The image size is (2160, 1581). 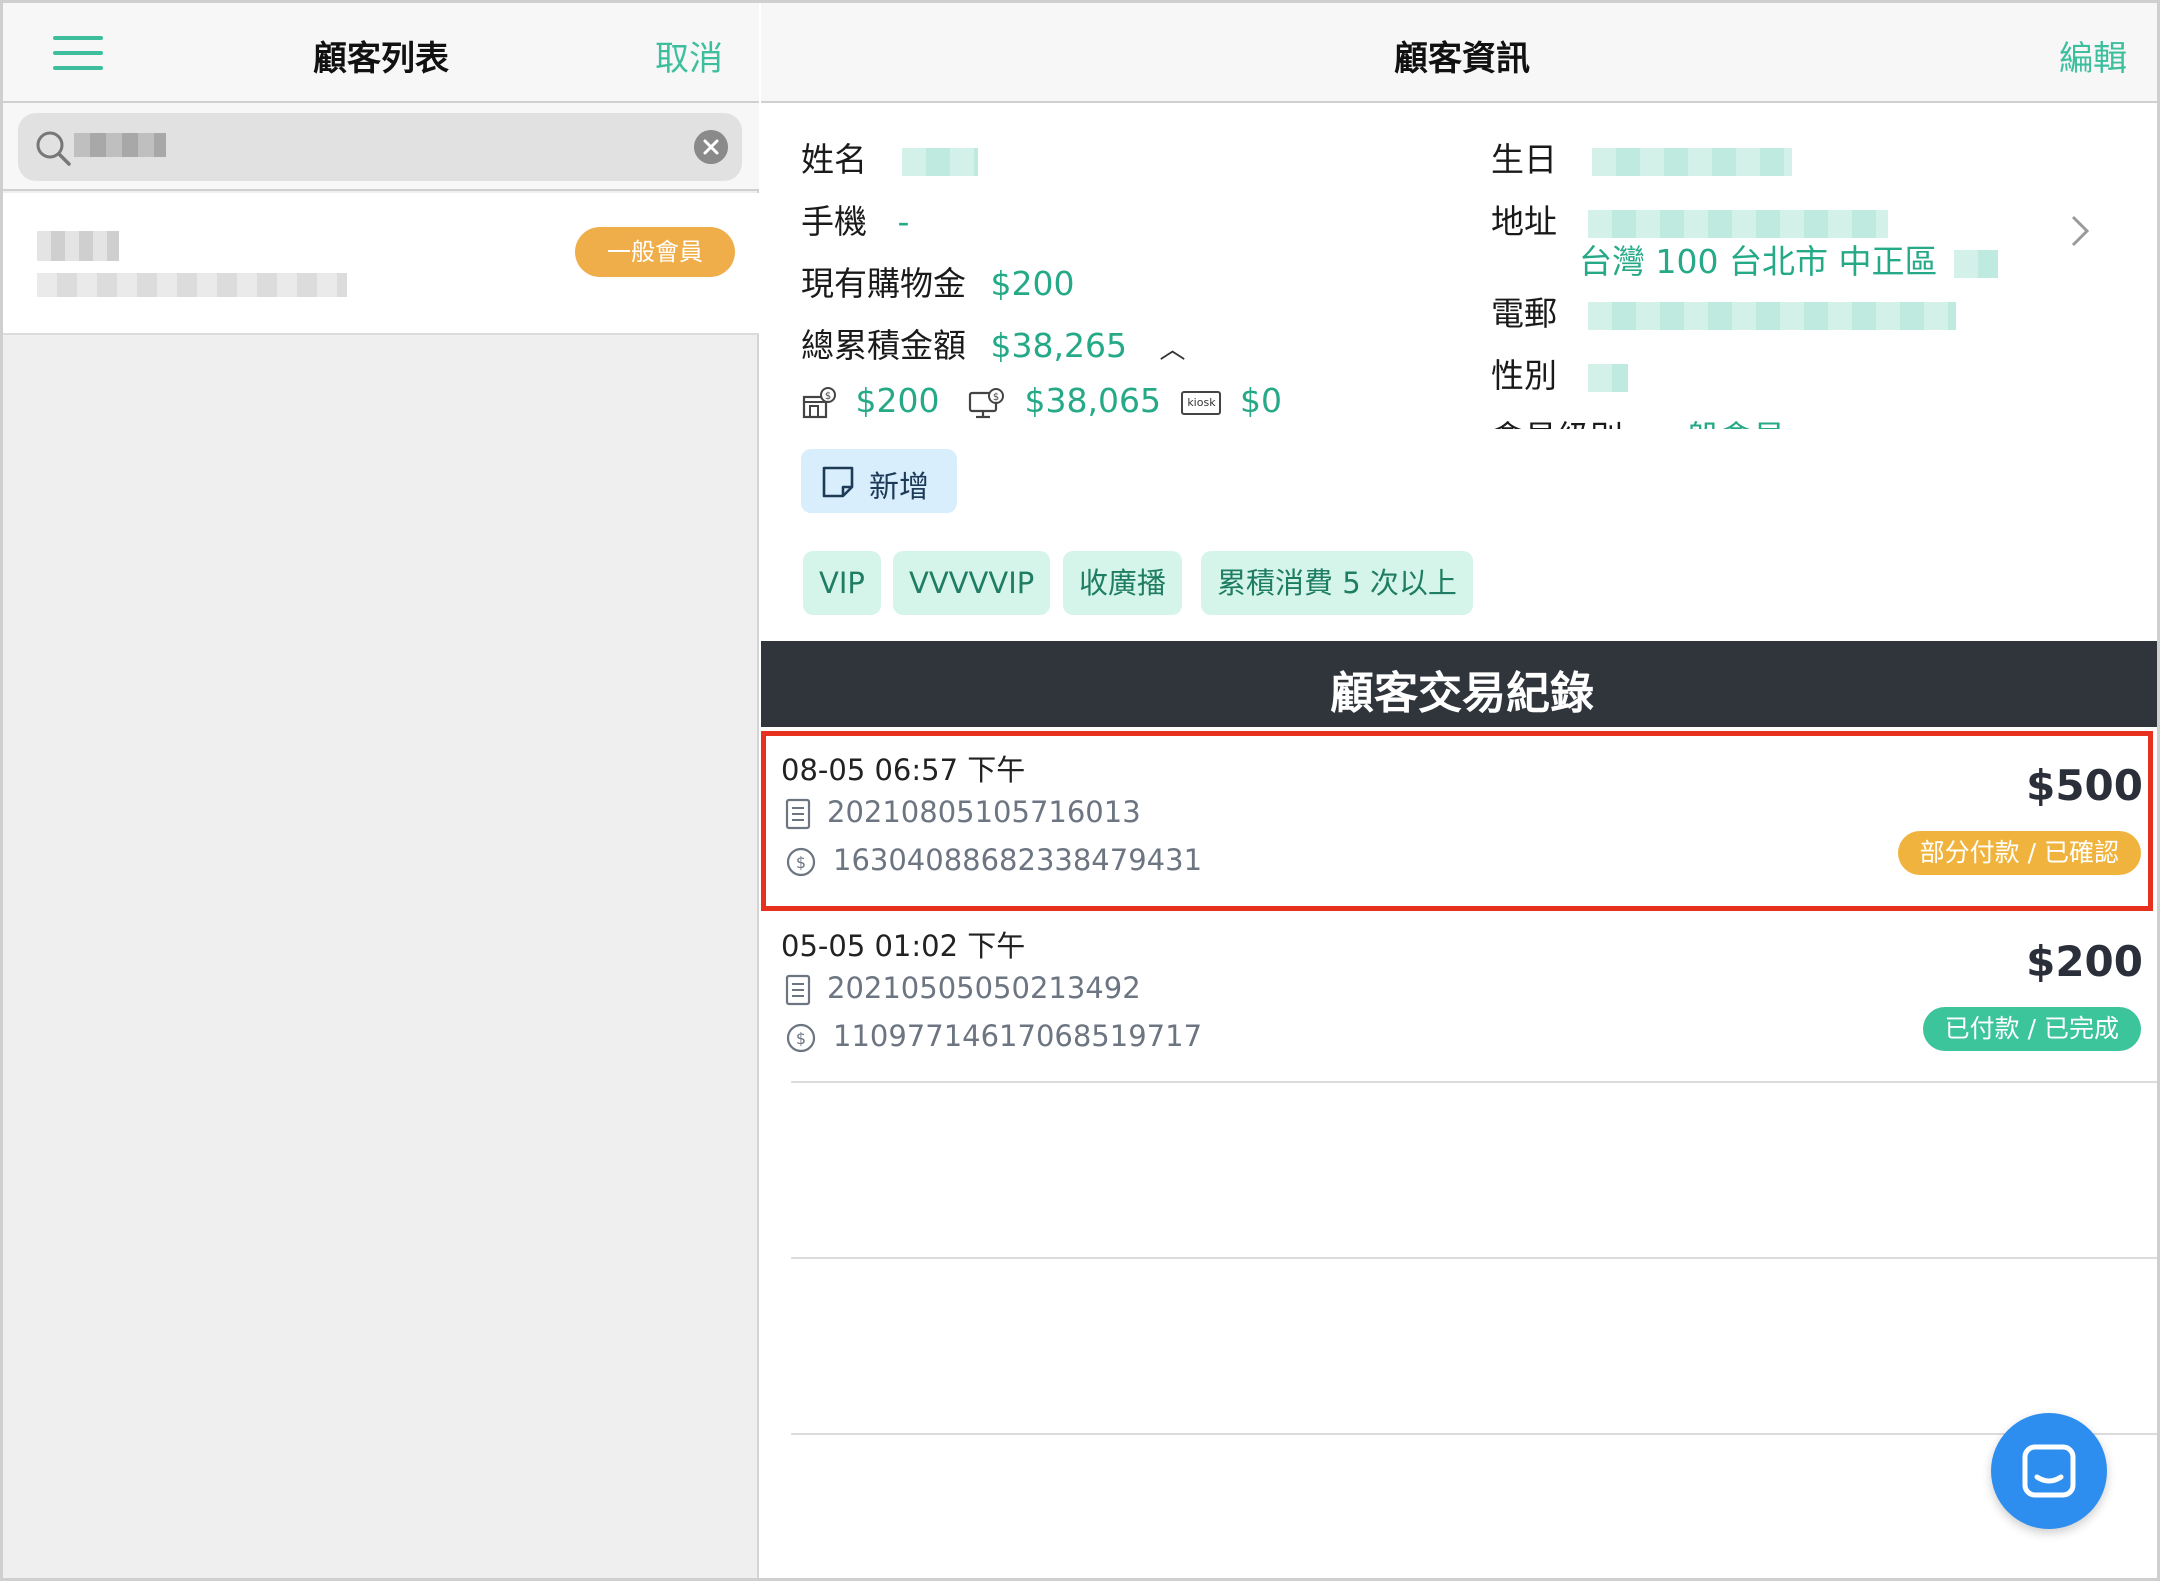 What do you see at coordinates (903, 946) in the screenshot?
I see `transaction-datetime: 05-05 01:02 下午` at bounding box center [903, 946].